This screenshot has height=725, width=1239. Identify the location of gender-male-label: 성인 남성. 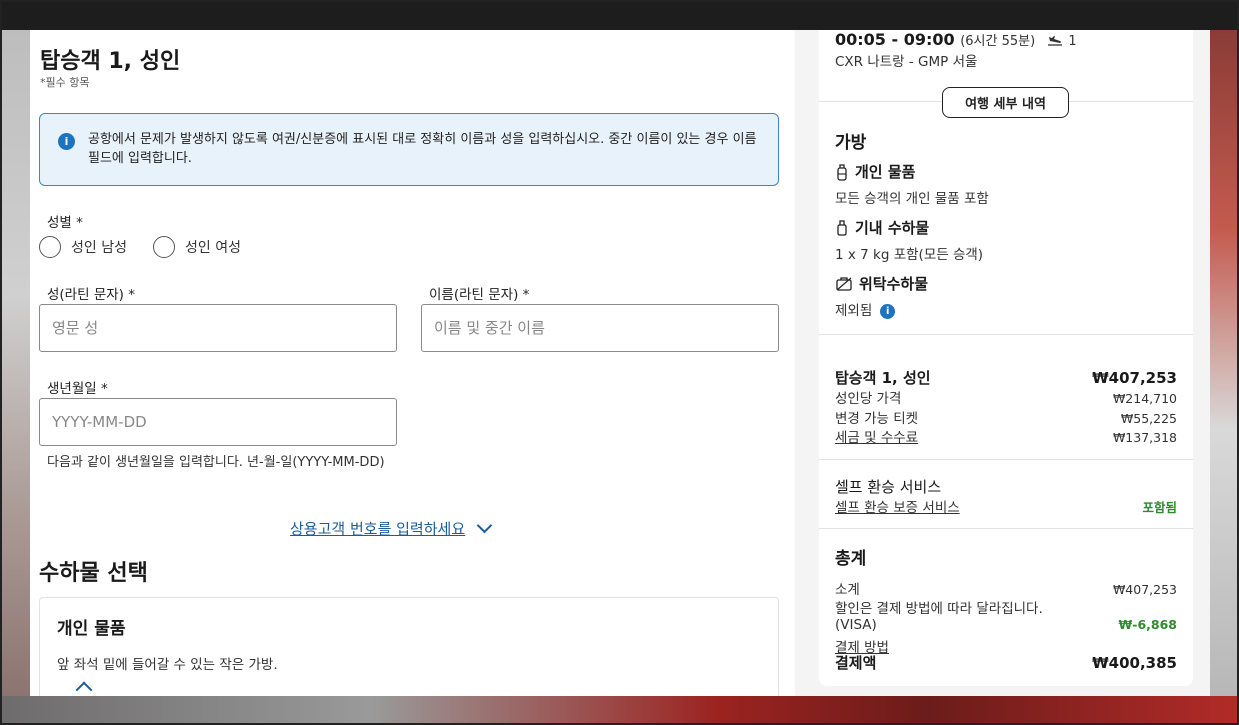
(99, 248).